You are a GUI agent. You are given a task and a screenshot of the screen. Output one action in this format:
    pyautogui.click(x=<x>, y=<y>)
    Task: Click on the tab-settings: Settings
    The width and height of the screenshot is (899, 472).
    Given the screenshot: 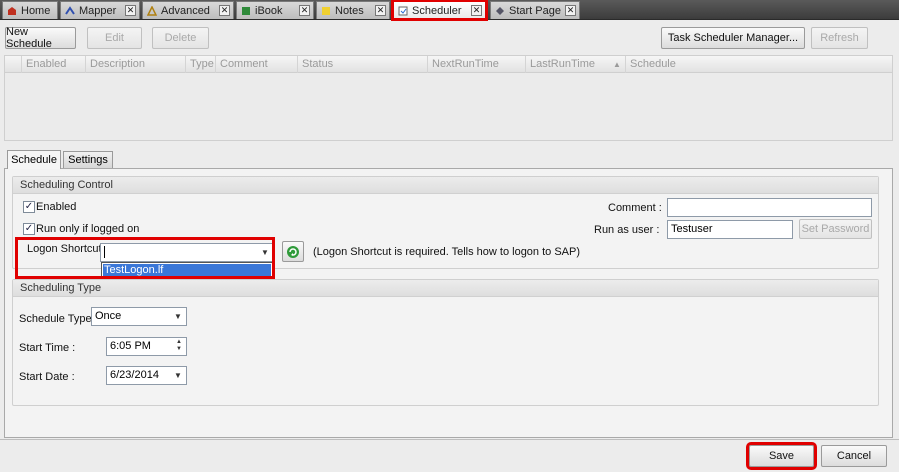 What is the action you would take?
    pyautogui.click(x=88, y=159)
    